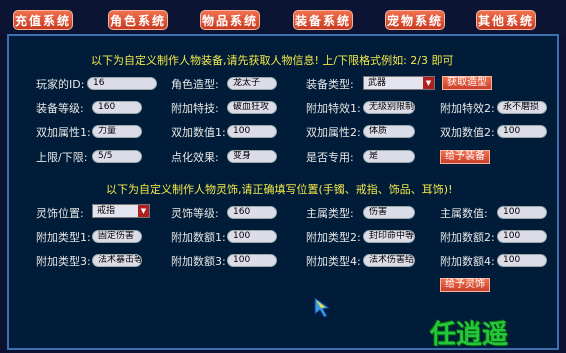 The height and width of the screenshot is (353, 566). What do you see at coordinates (389, 131) in the screenshot?
I see `dual-attr2-input: 体质` at bounding box center [389, 131].